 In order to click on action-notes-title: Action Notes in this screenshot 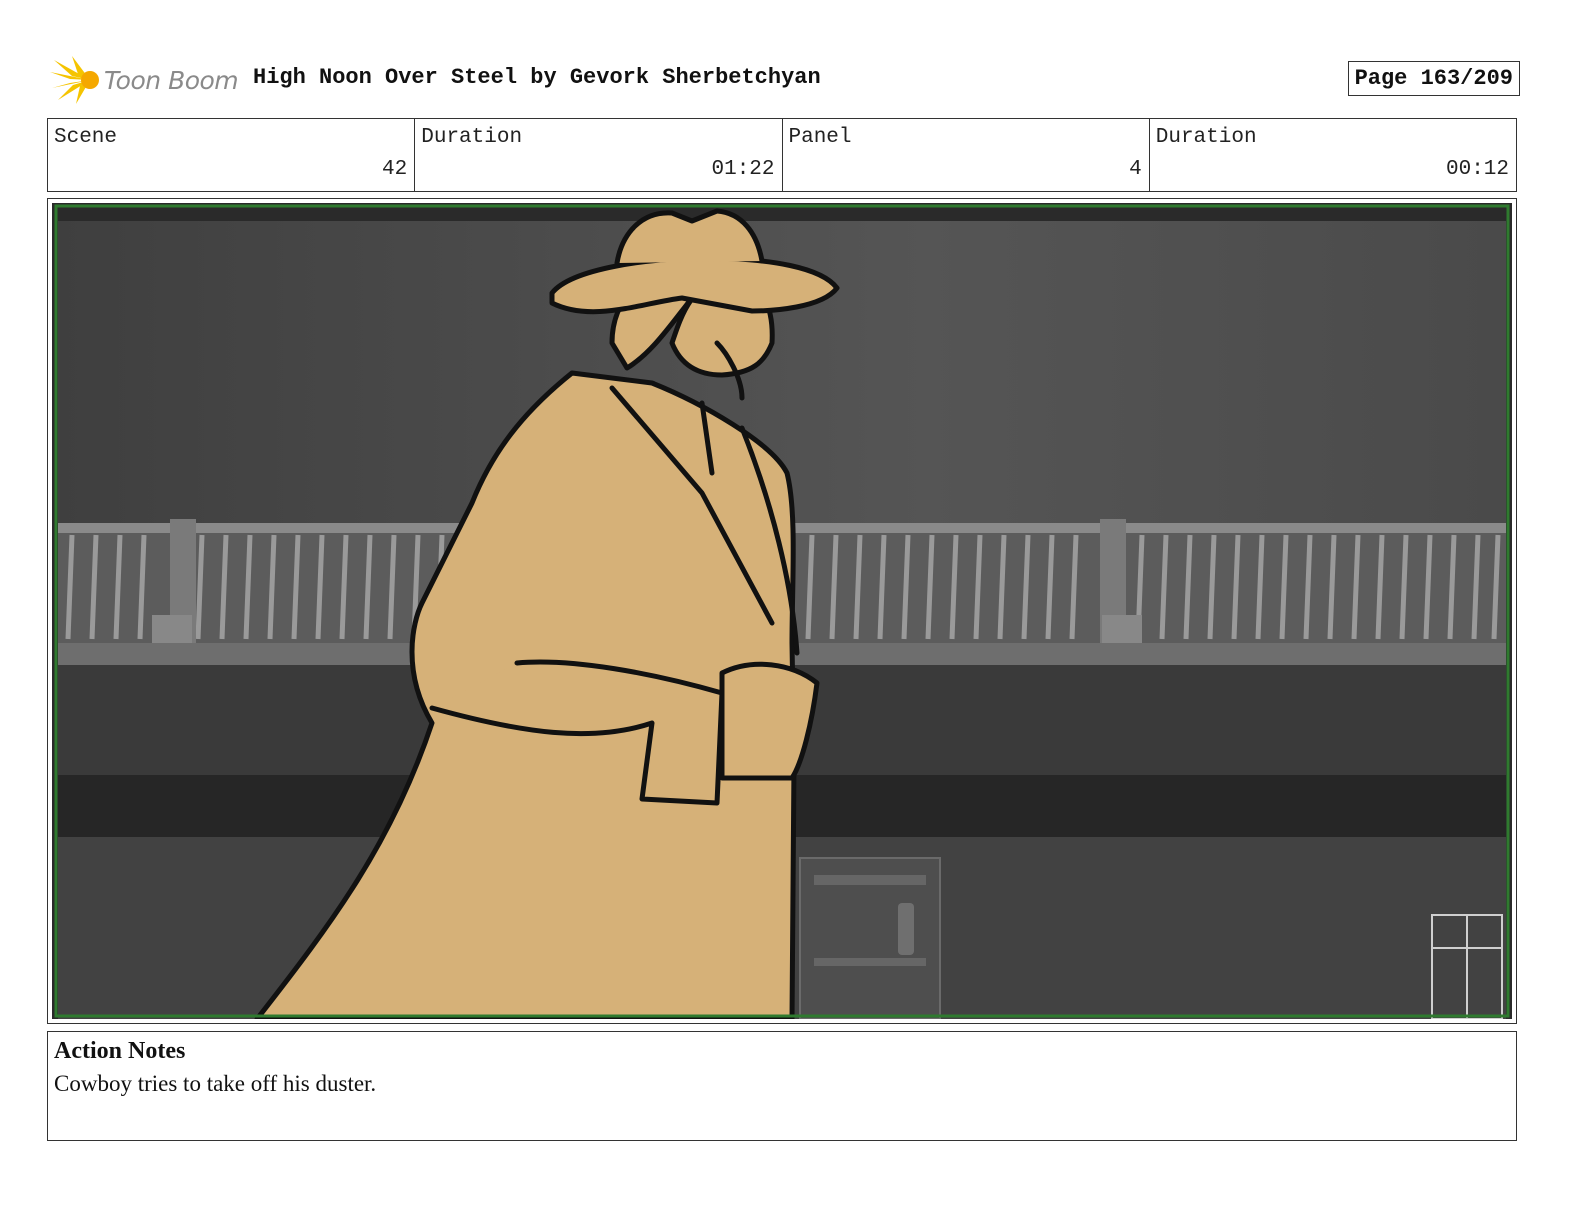, I will do `click(120, 1051)`.